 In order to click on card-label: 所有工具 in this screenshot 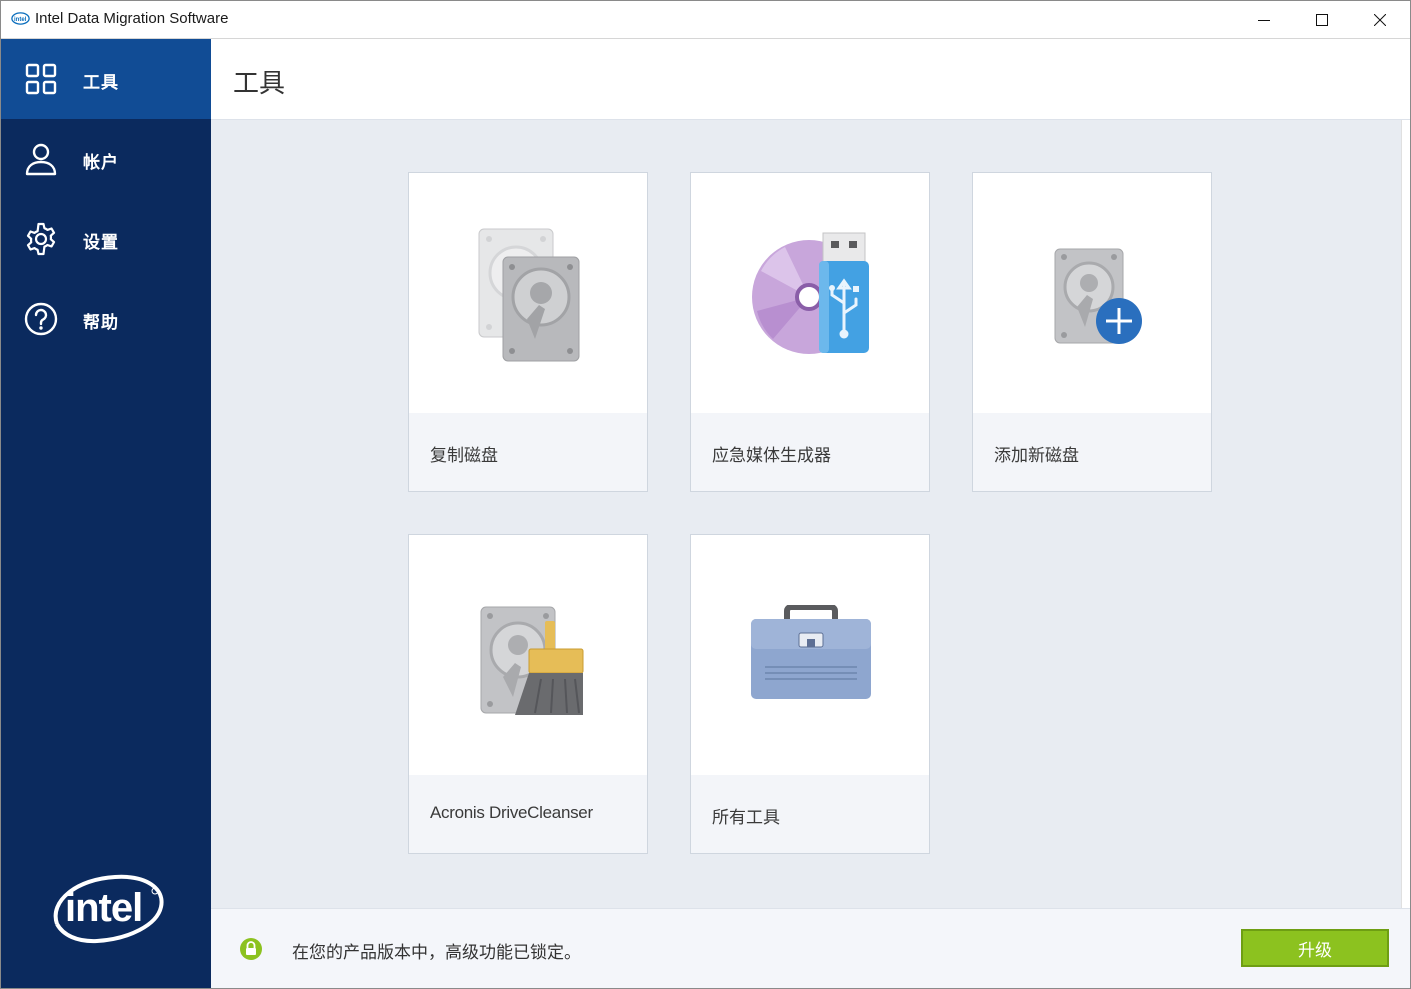, I will do `click(746, 818)`.